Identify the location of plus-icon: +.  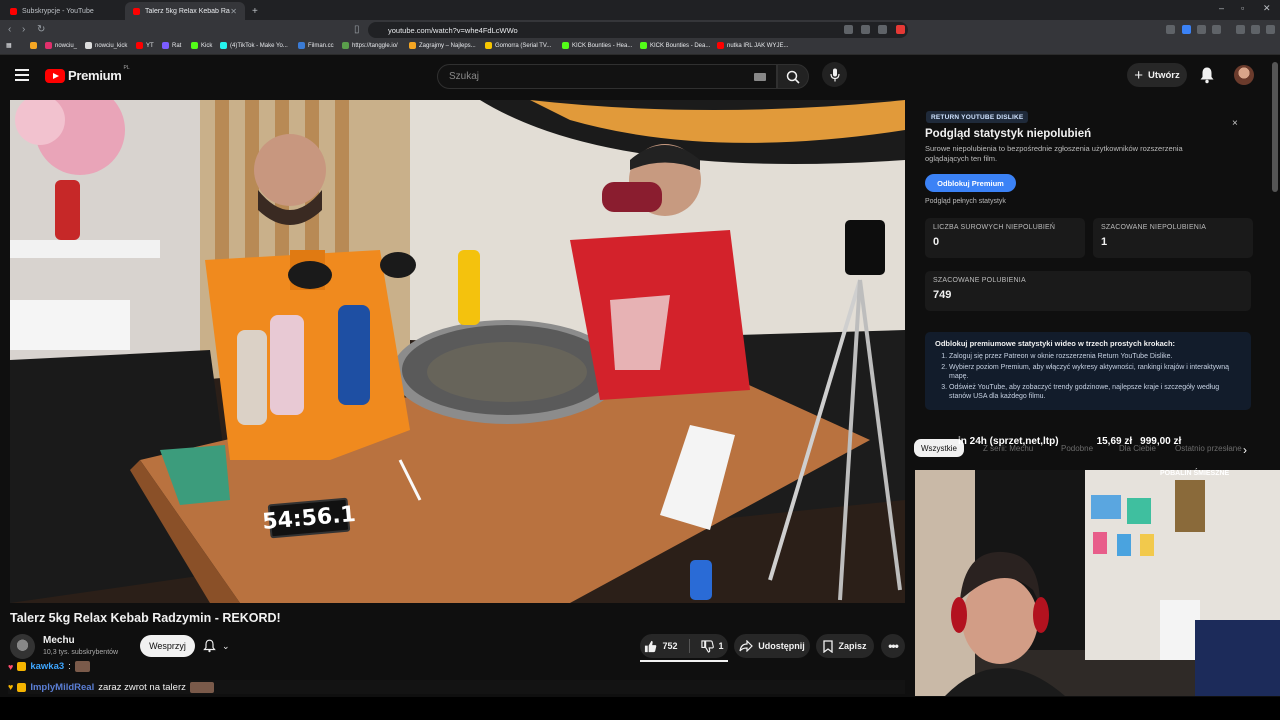
(1139, 75).